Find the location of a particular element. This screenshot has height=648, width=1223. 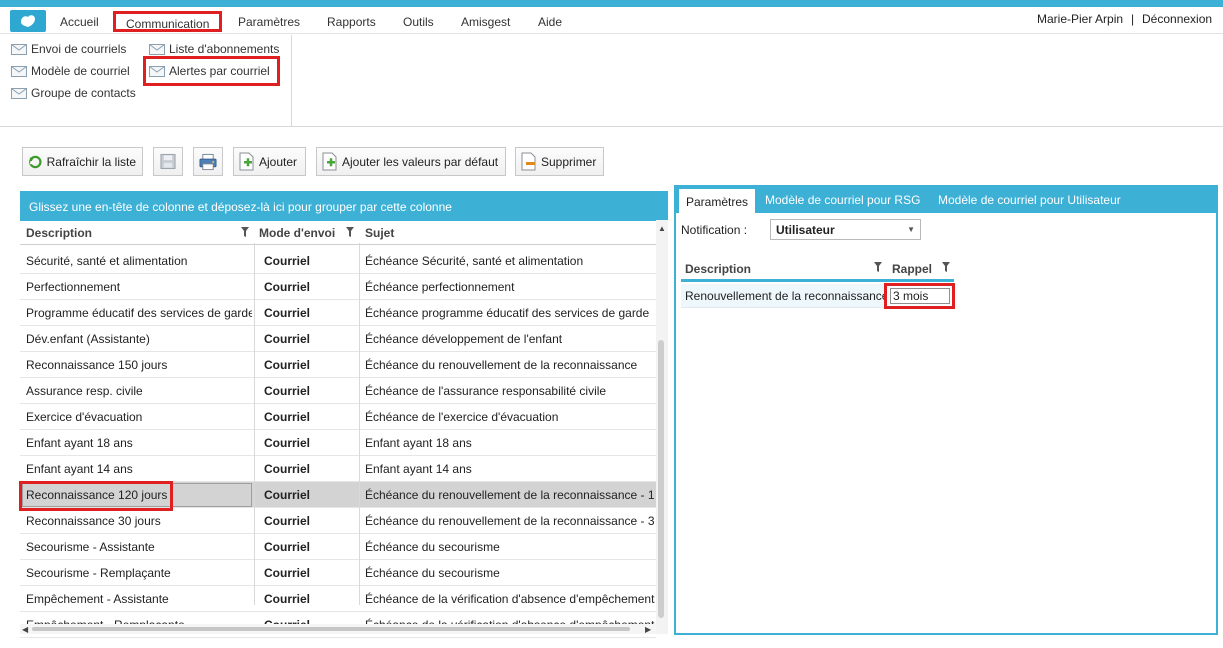

delete-button: Supprimer is located at coordinates (559, 161).